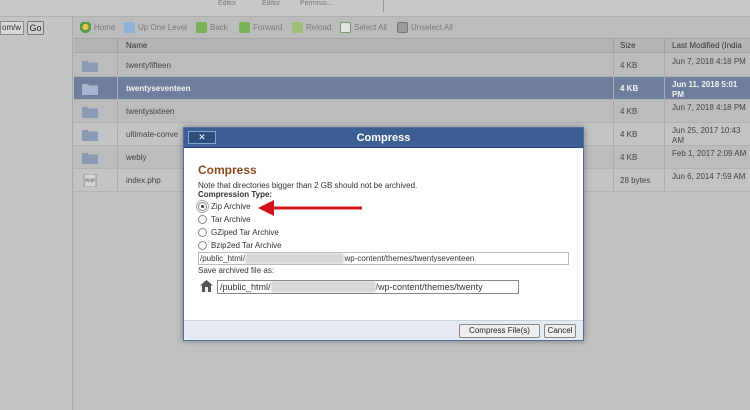 This screenshot has height=410, width=750. I want to click on compress-files-button: Compress File(s), so click(499, 331).